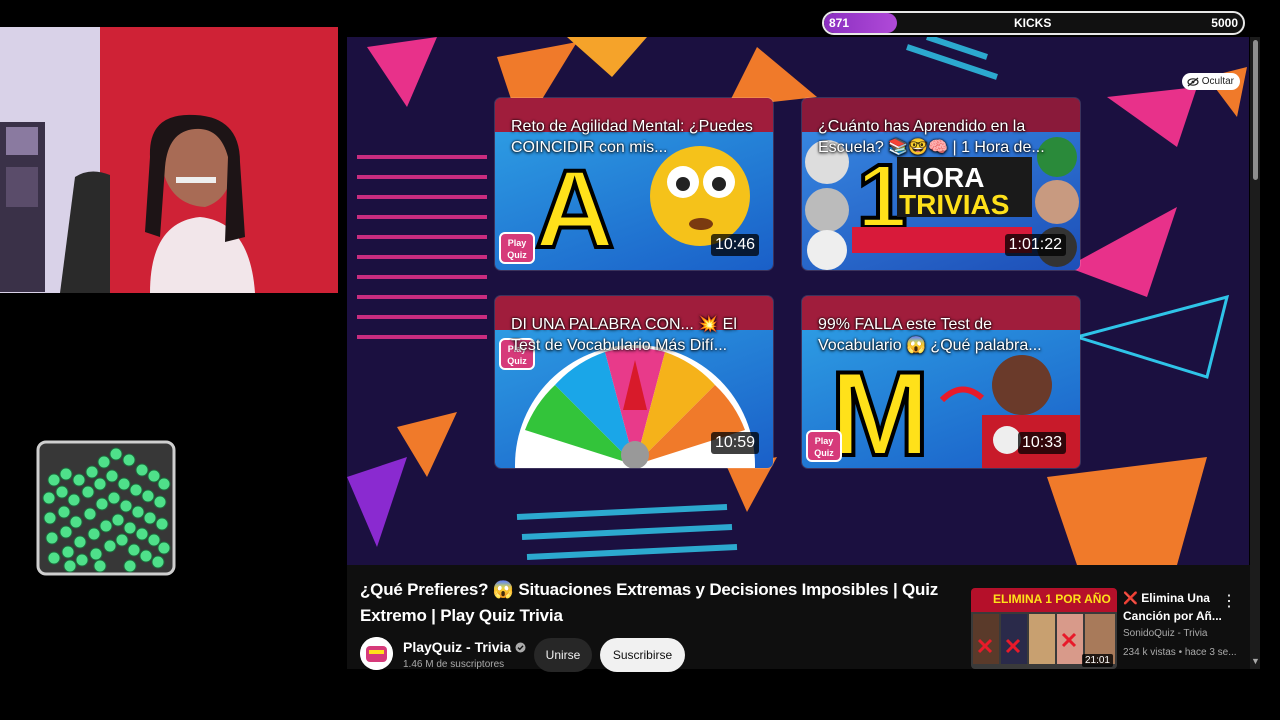 This screenshot has height=720, width=1280. Describe the element at coordinates (574, 209) in the screenshot. I see `svg-text: A` at that location.